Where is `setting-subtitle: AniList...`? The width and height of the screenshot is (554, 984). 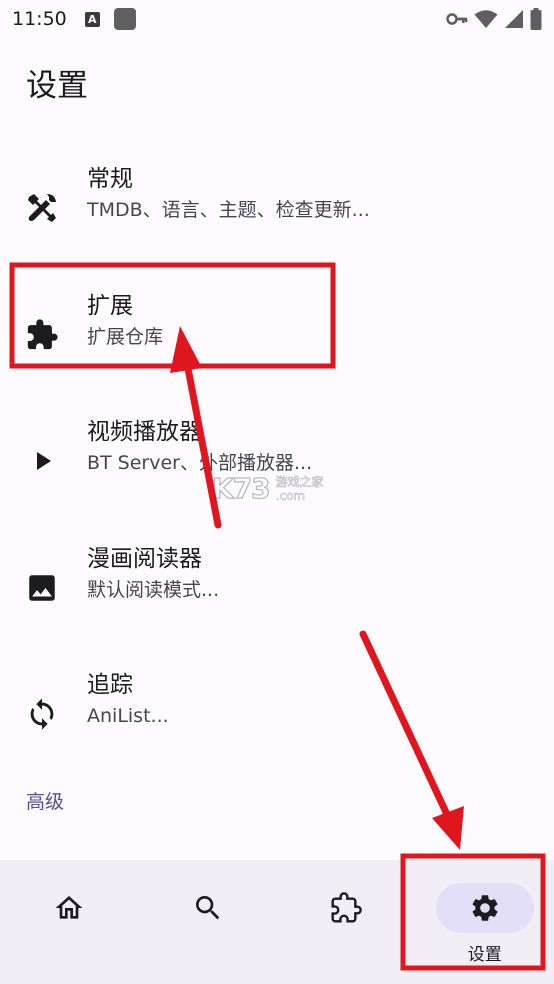 setting-subtitle: AniList... is located at coordinates (128, 716).